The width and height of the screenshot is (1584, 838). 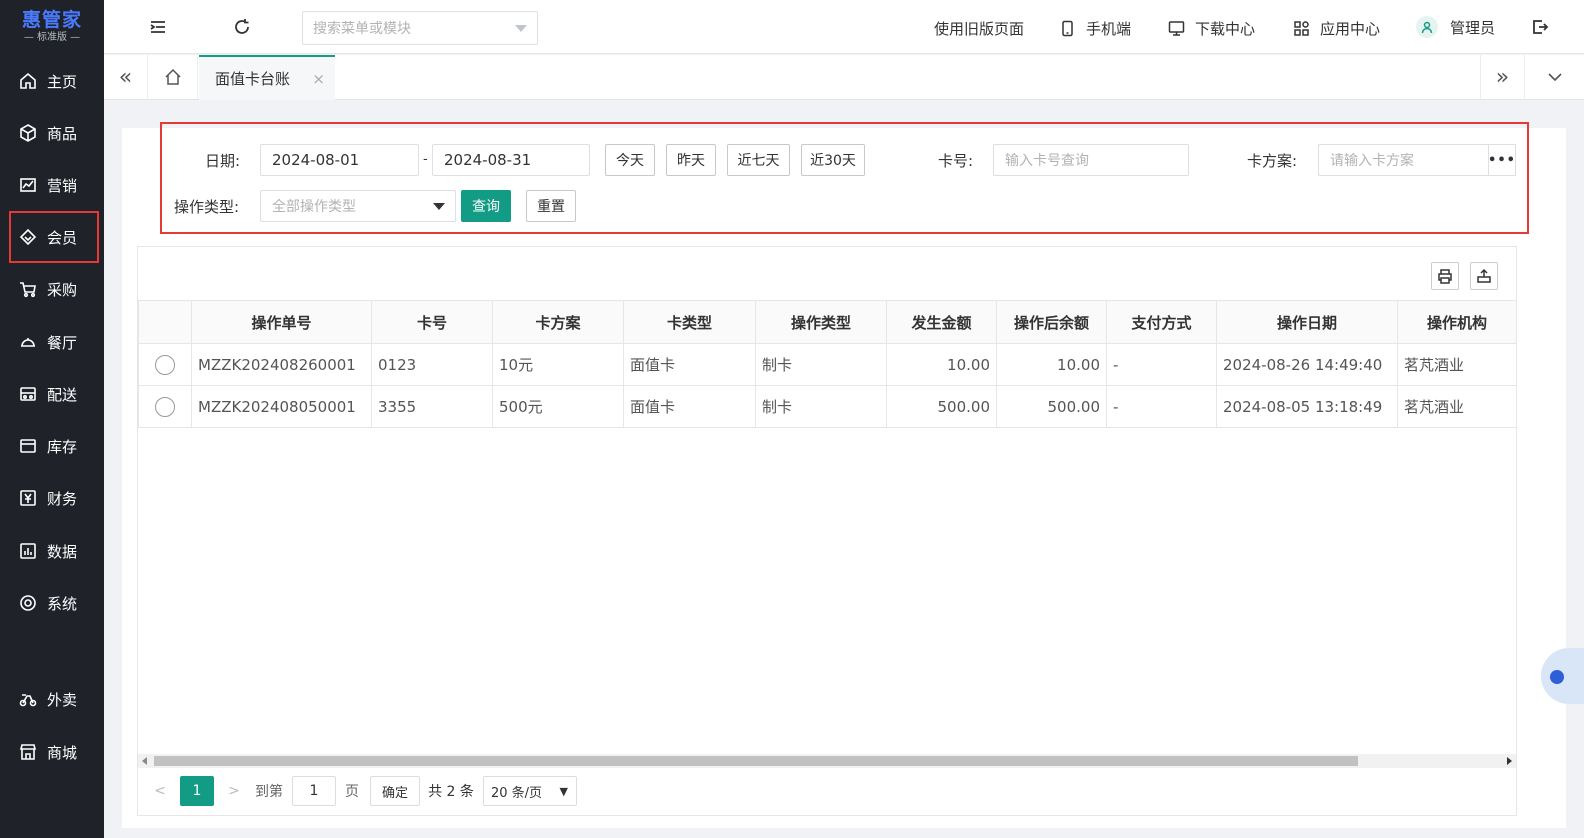 I want to click on sidebar-item-system: 系统, so click(x=52, y=603).